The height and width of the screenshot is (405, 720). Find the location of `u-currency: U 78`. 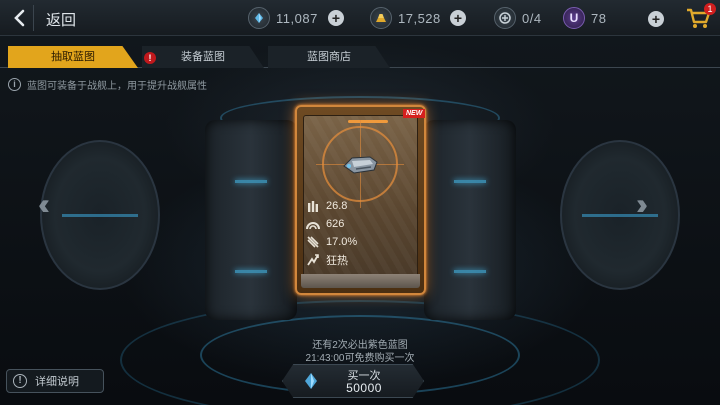

u-currency: U 78 is located at coordinates (603, 18).